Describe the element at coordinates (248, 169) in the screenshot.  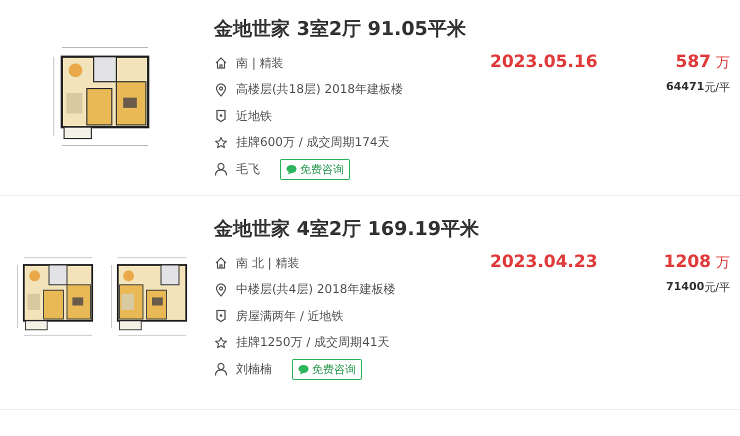
I see `agent-name: 毛飞` at that location.